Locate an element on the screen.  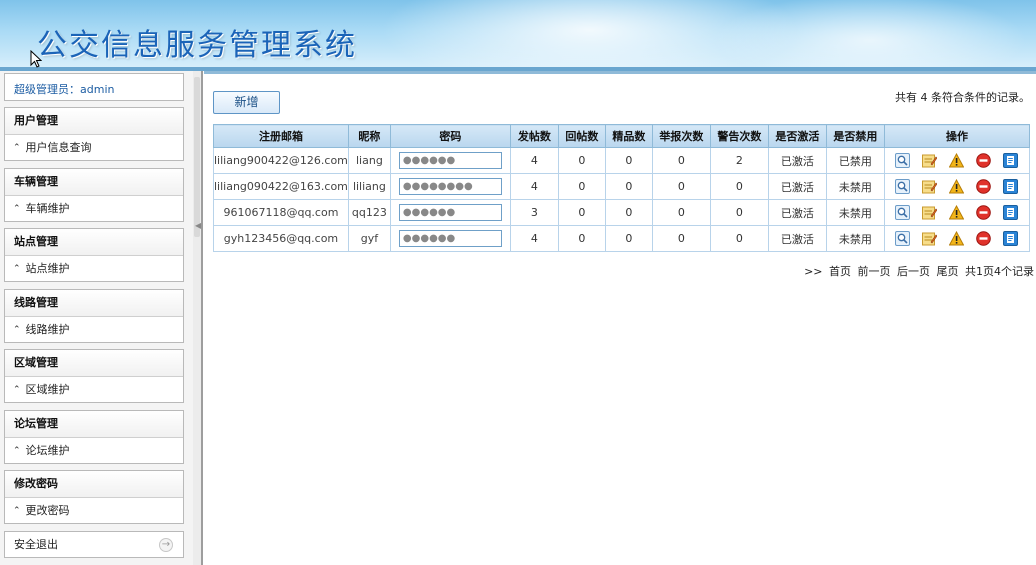
cell-email: liliang090422@163.com is located at coordinates (281, 186).